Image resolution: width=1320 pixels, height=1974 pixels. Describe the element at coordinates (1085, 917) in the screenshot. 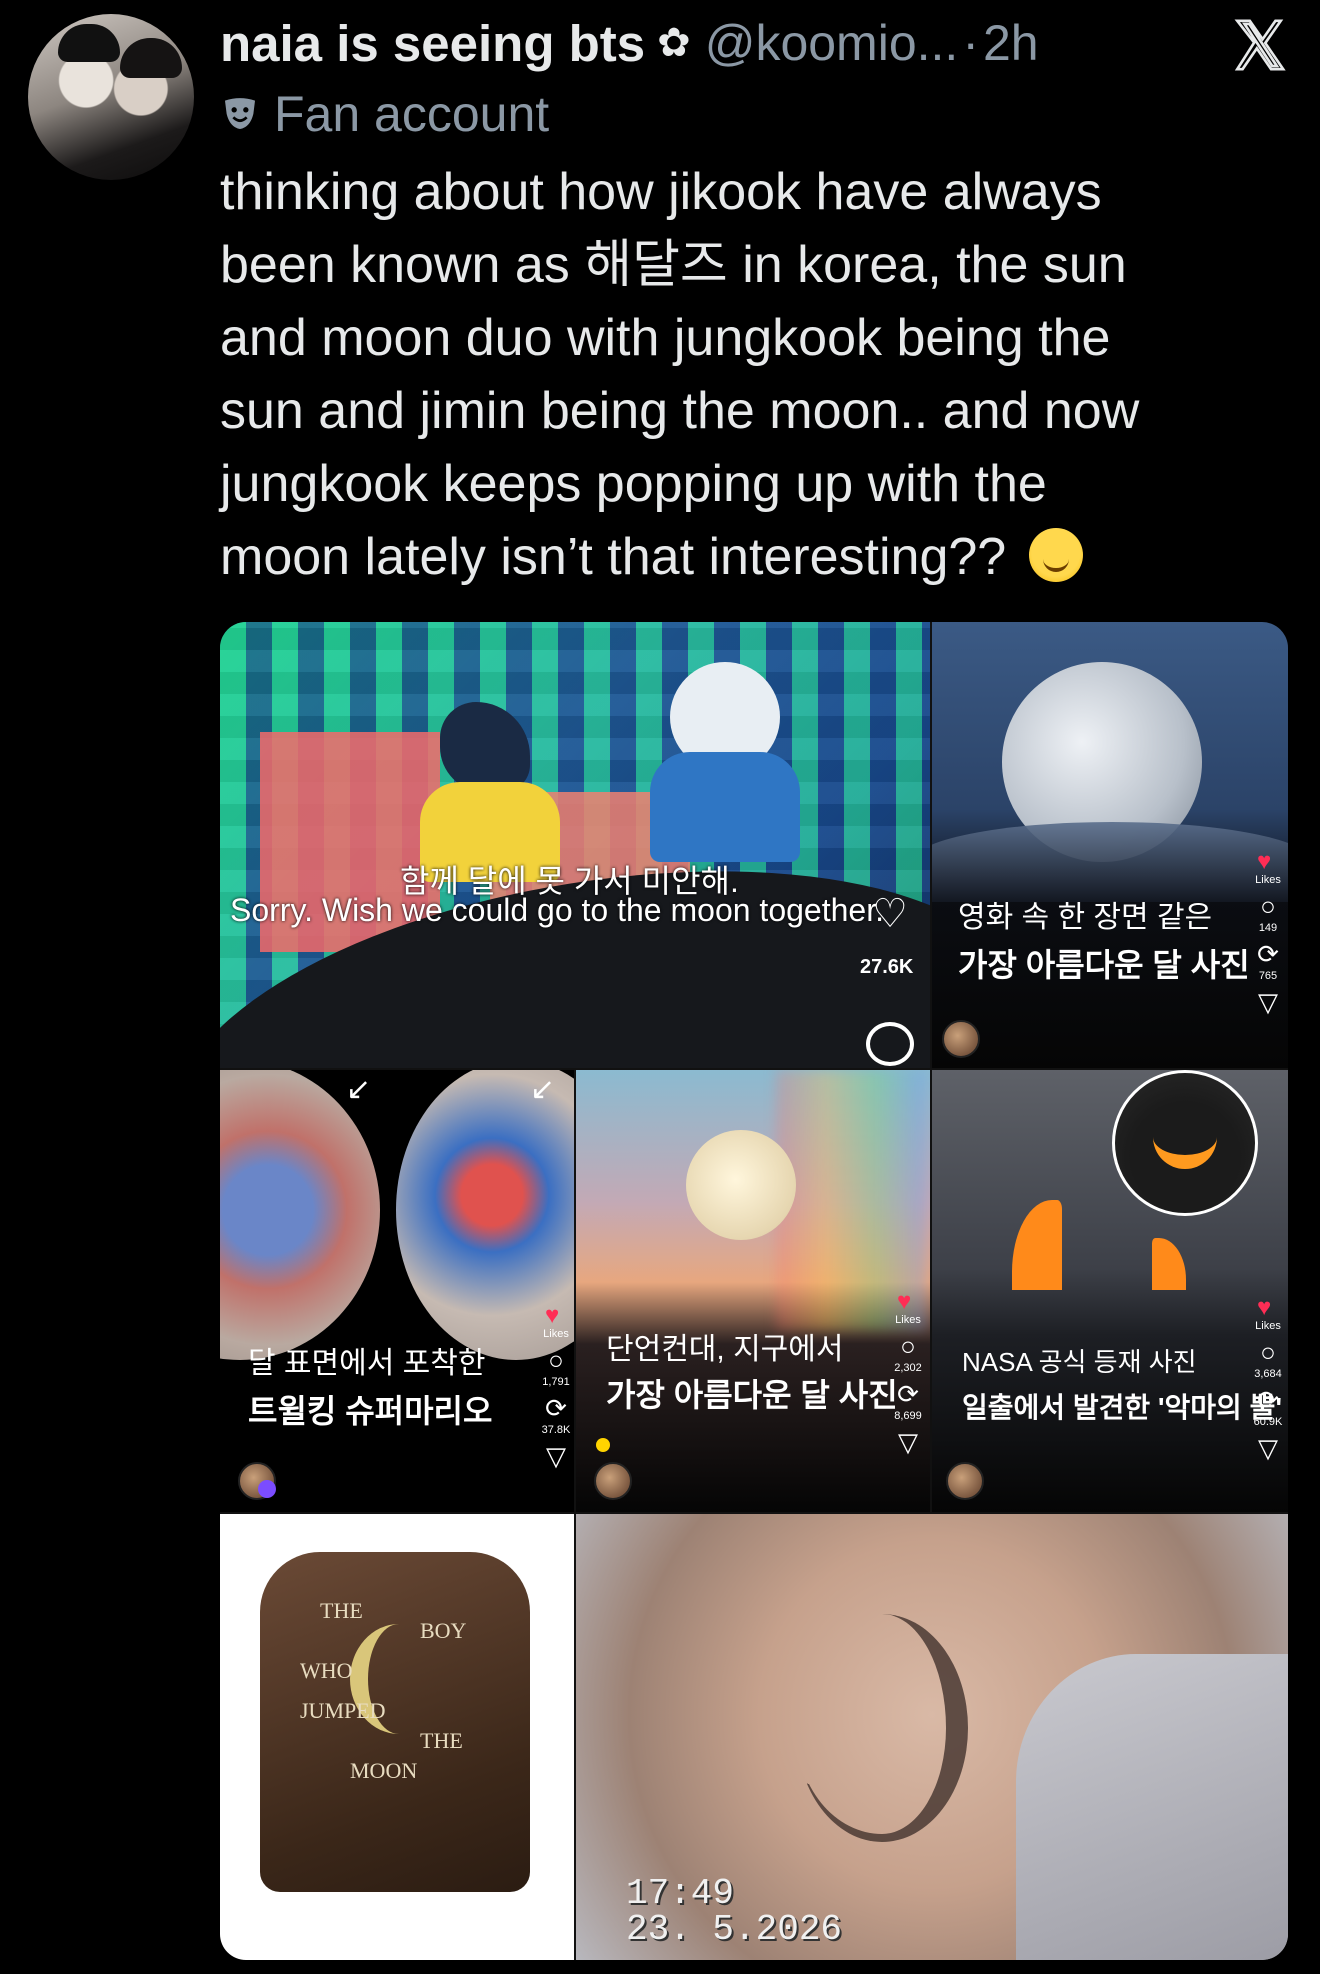

I see `caption-line-1: 영화 속 한 장면 같은` at that location.